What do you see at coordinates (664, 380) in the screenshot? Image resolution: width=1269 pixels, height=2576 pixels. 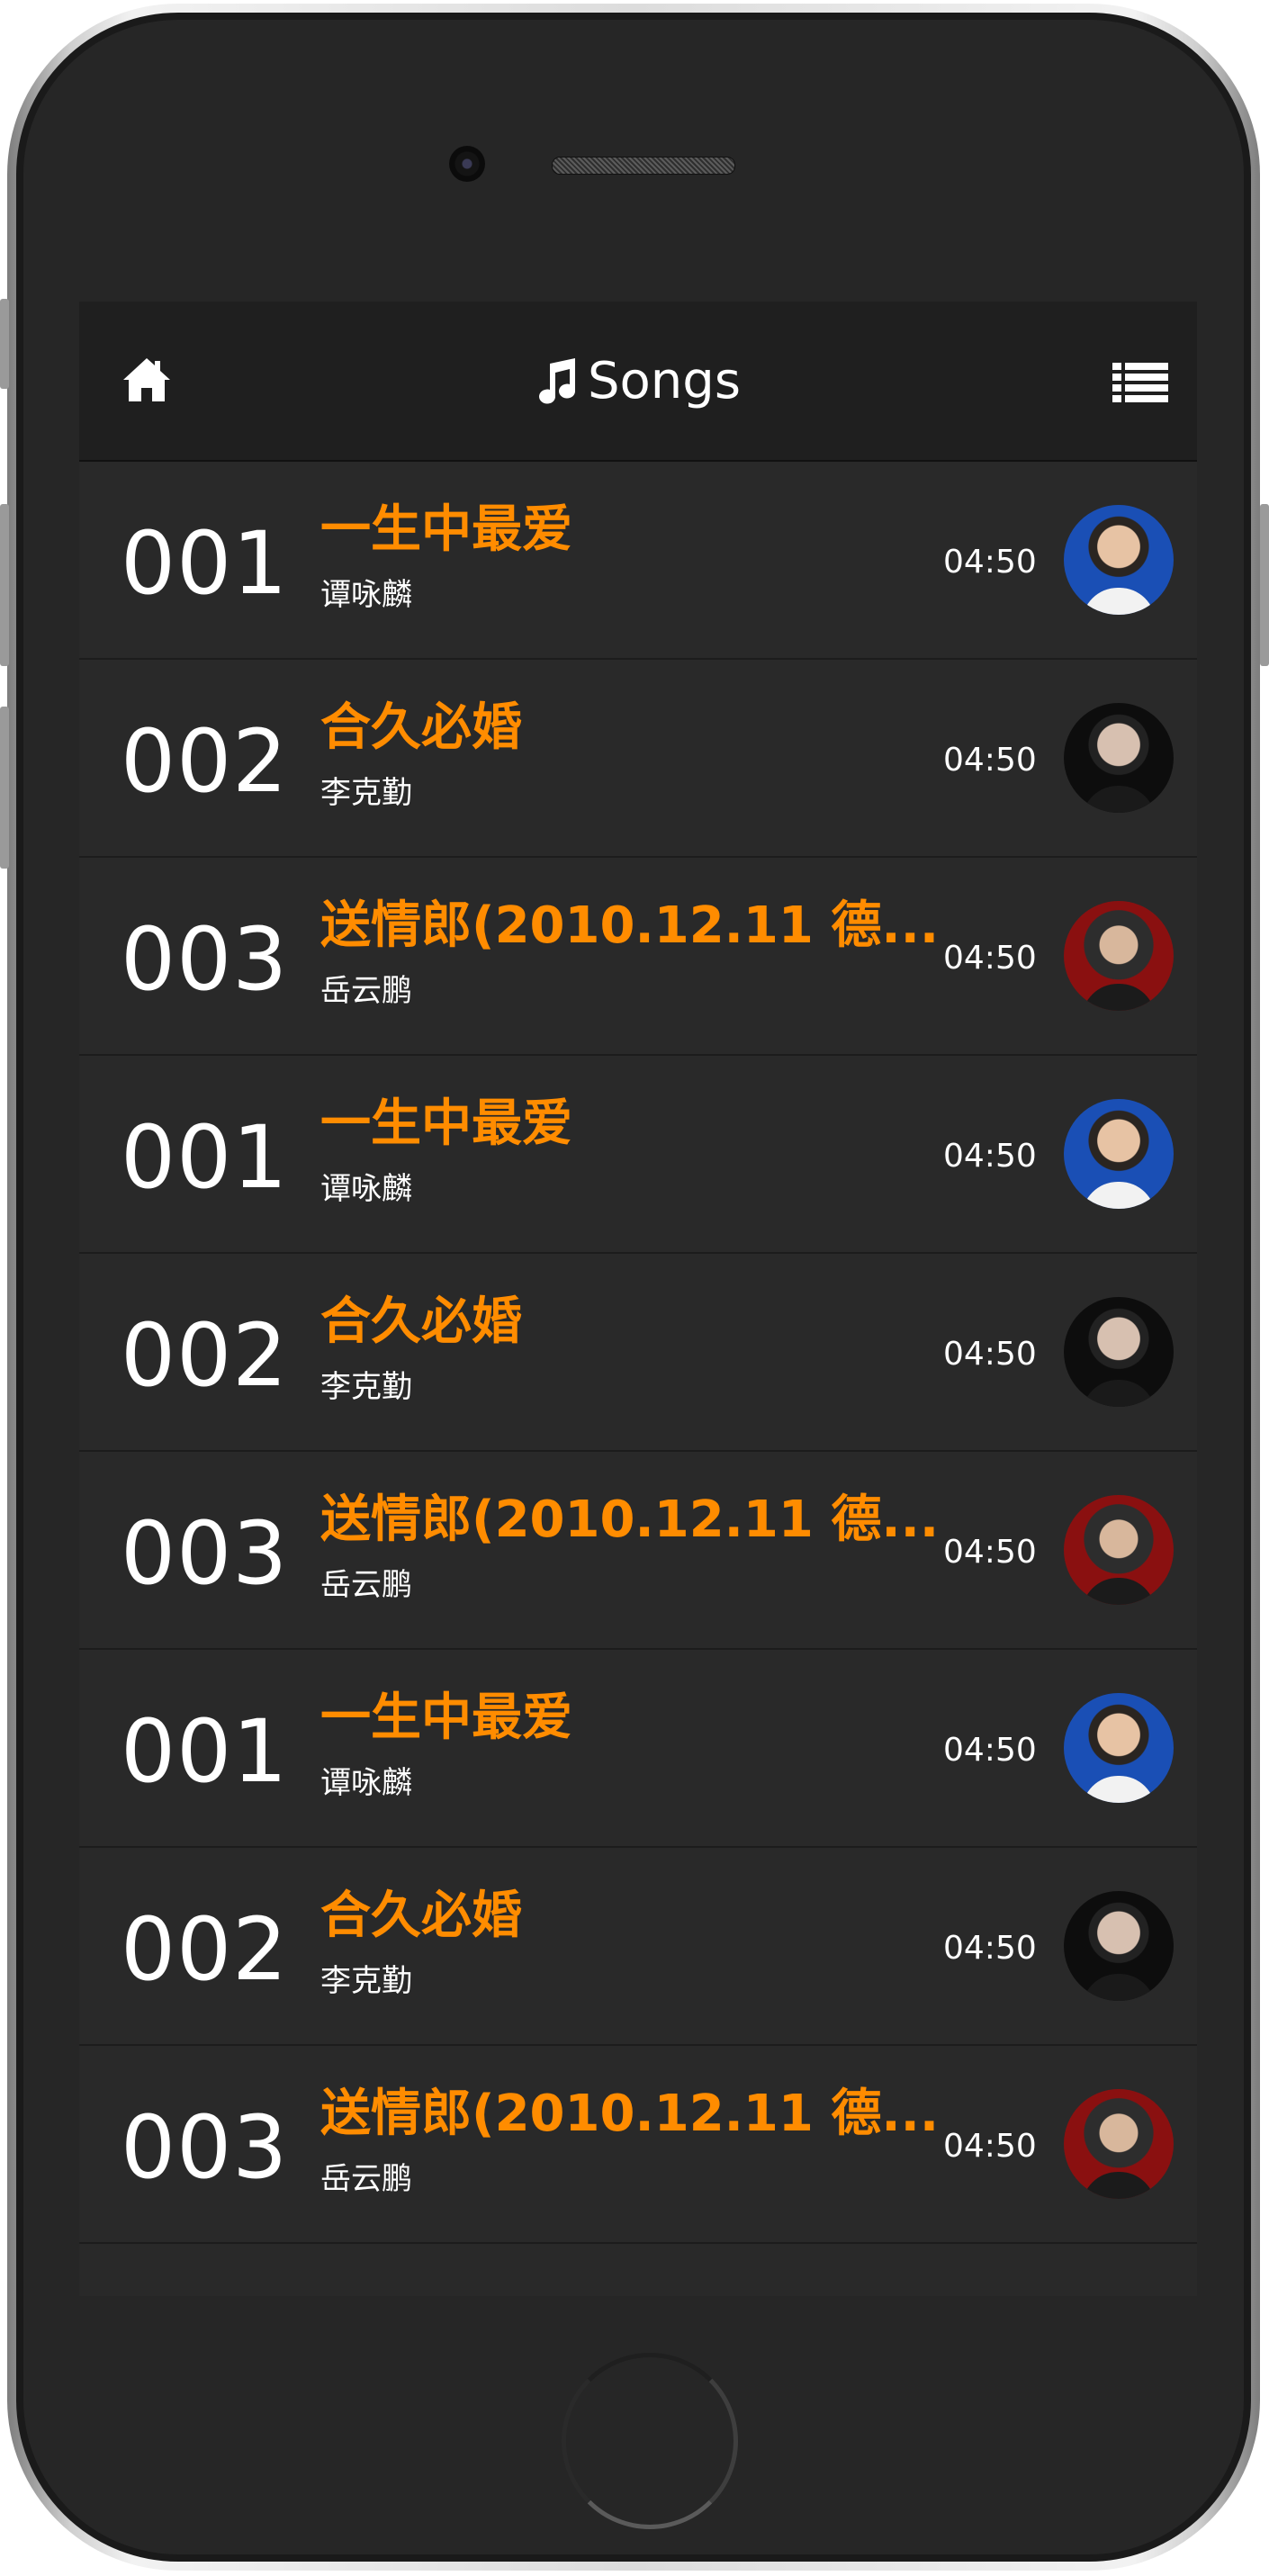 I see `page-title-label: Songs` at bounding box center [664, 380].